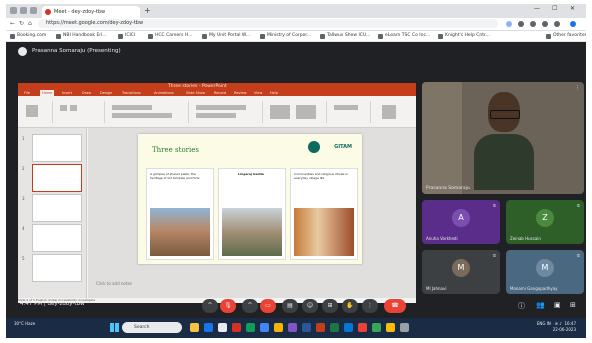 This screenshot has width=592, height=343. What do you see at coordinates (240, 93) in the screenshot?
I see `ppt-tab: Review` at bounding box center [240, 93].